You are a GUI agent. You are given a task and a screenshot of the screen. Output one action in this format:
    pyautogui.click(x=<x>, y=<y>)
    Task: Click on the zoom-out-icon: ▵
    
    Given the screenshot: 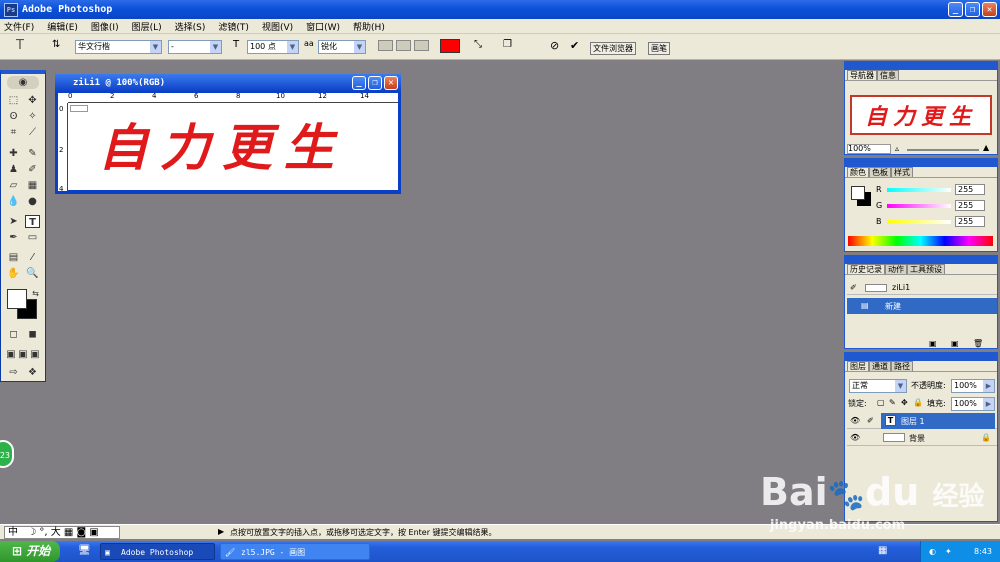 What is the action you would take?
    pyautogui.click(x=897, y=148)
    